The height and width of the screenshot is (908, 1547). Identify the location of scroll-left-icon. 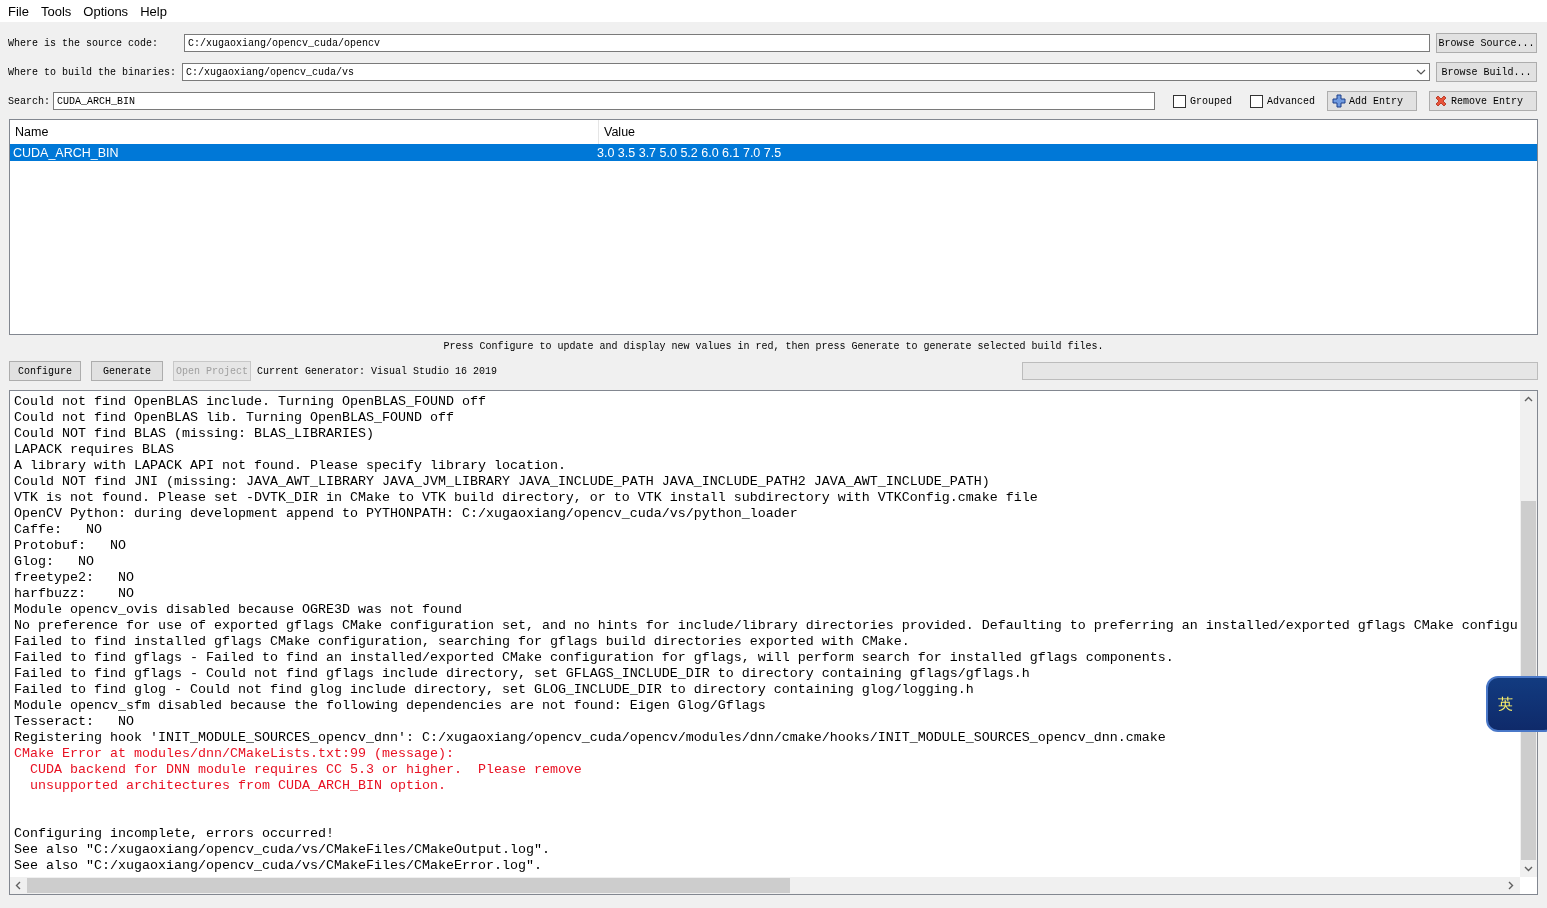
(18, 885).